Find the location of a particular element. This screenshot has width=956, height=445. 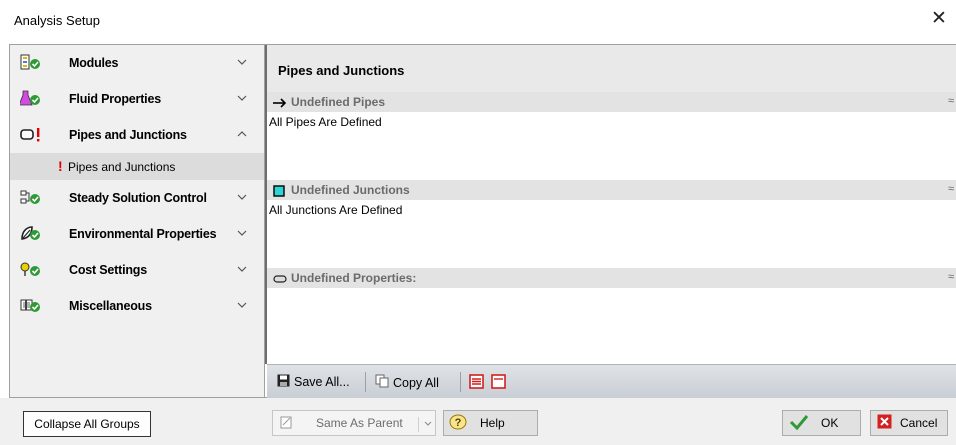

modules-icon is located at coordinates (31, 63).